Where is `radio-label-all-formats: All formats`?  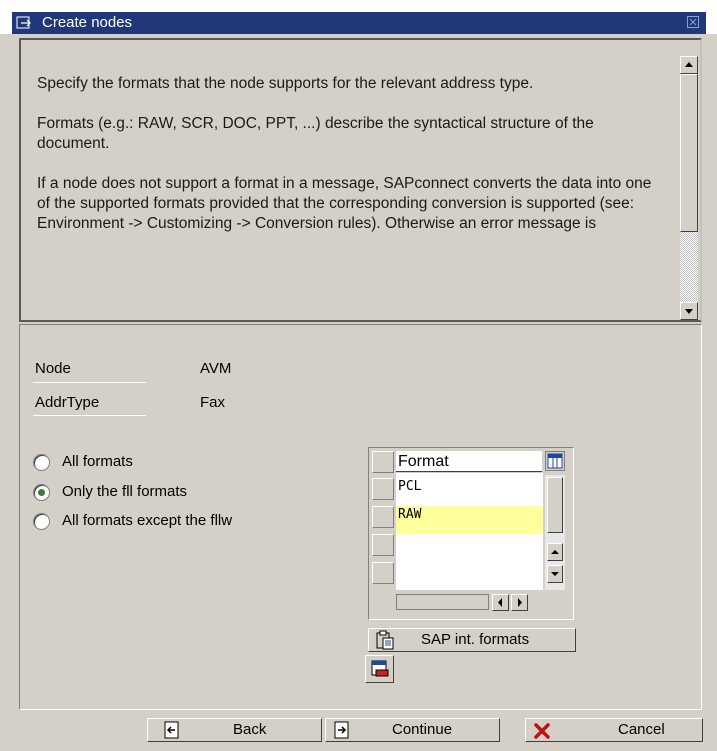
radio-label-all-formats: All formats is located at coordinates (97, 461).